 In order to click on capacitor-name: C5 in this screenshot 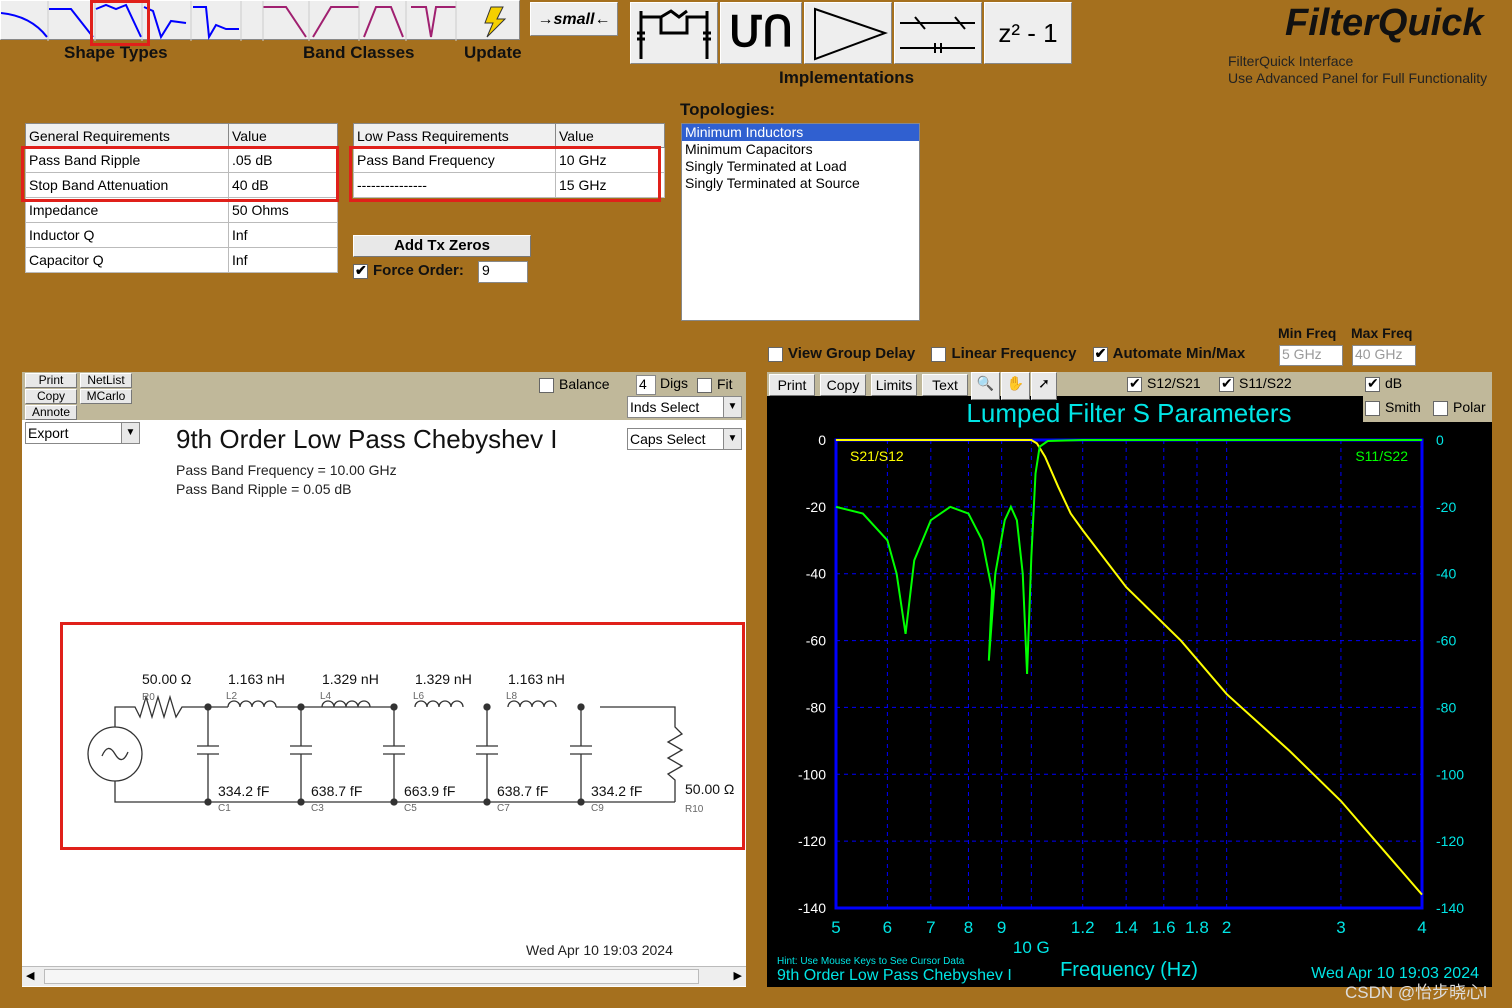, I will do `click(410, 808)`.